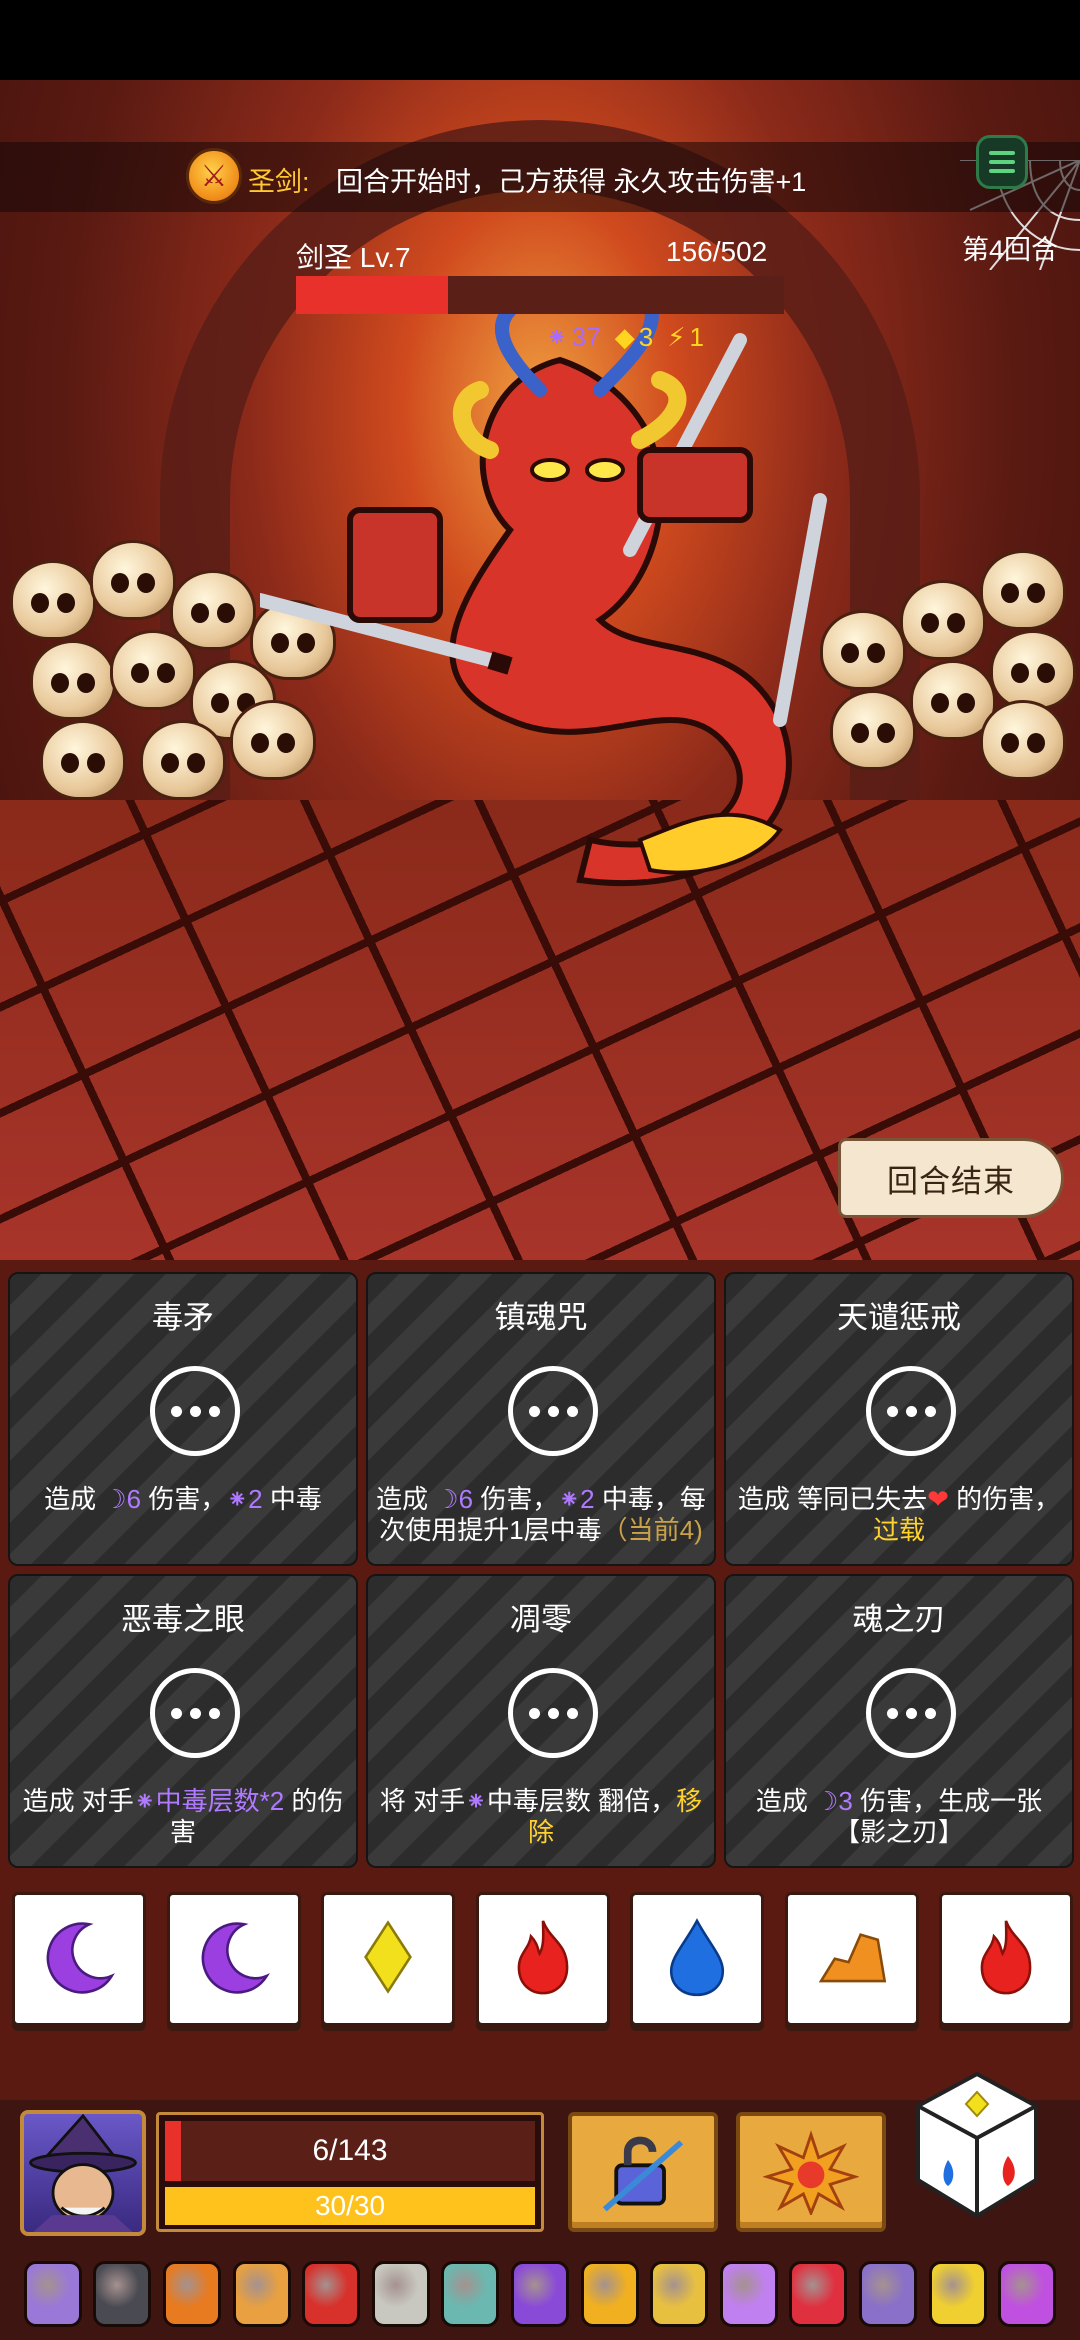 The width and height of the screenshot is (1080, 2340). I want to click on explosion-icon, so click(811, 2172).